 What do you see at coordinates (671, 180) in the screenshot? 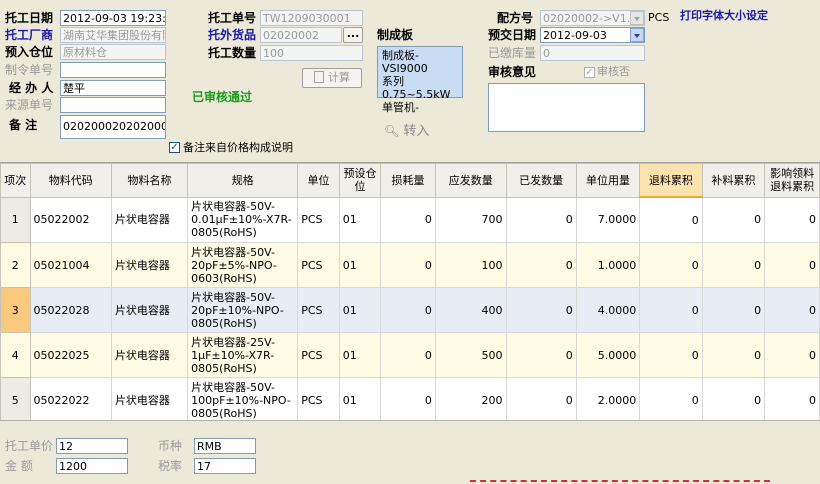
I see `col-header-selected: 退料累积` at bounding box center [671, 180].